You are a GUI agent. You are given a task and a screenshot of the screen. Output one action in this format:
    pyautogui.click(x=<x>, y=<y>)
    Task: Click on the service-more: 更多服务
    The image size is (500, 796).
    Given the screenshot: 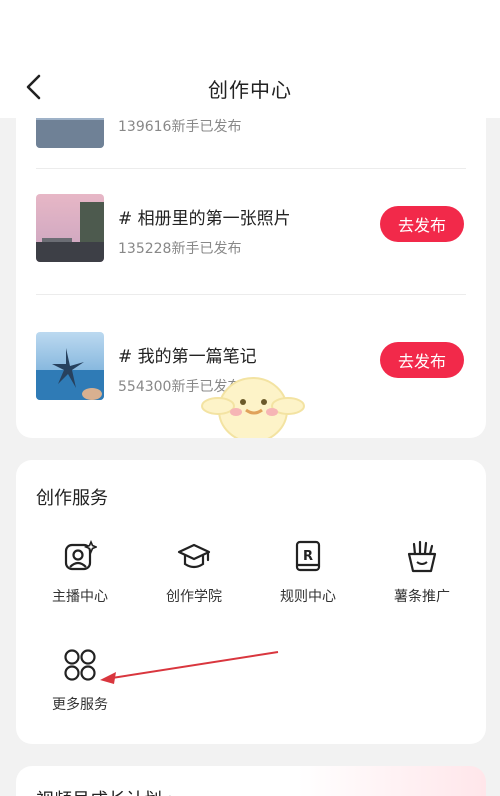 What is the action you would take?
    pyautogui.click(x=80, y=686)
    